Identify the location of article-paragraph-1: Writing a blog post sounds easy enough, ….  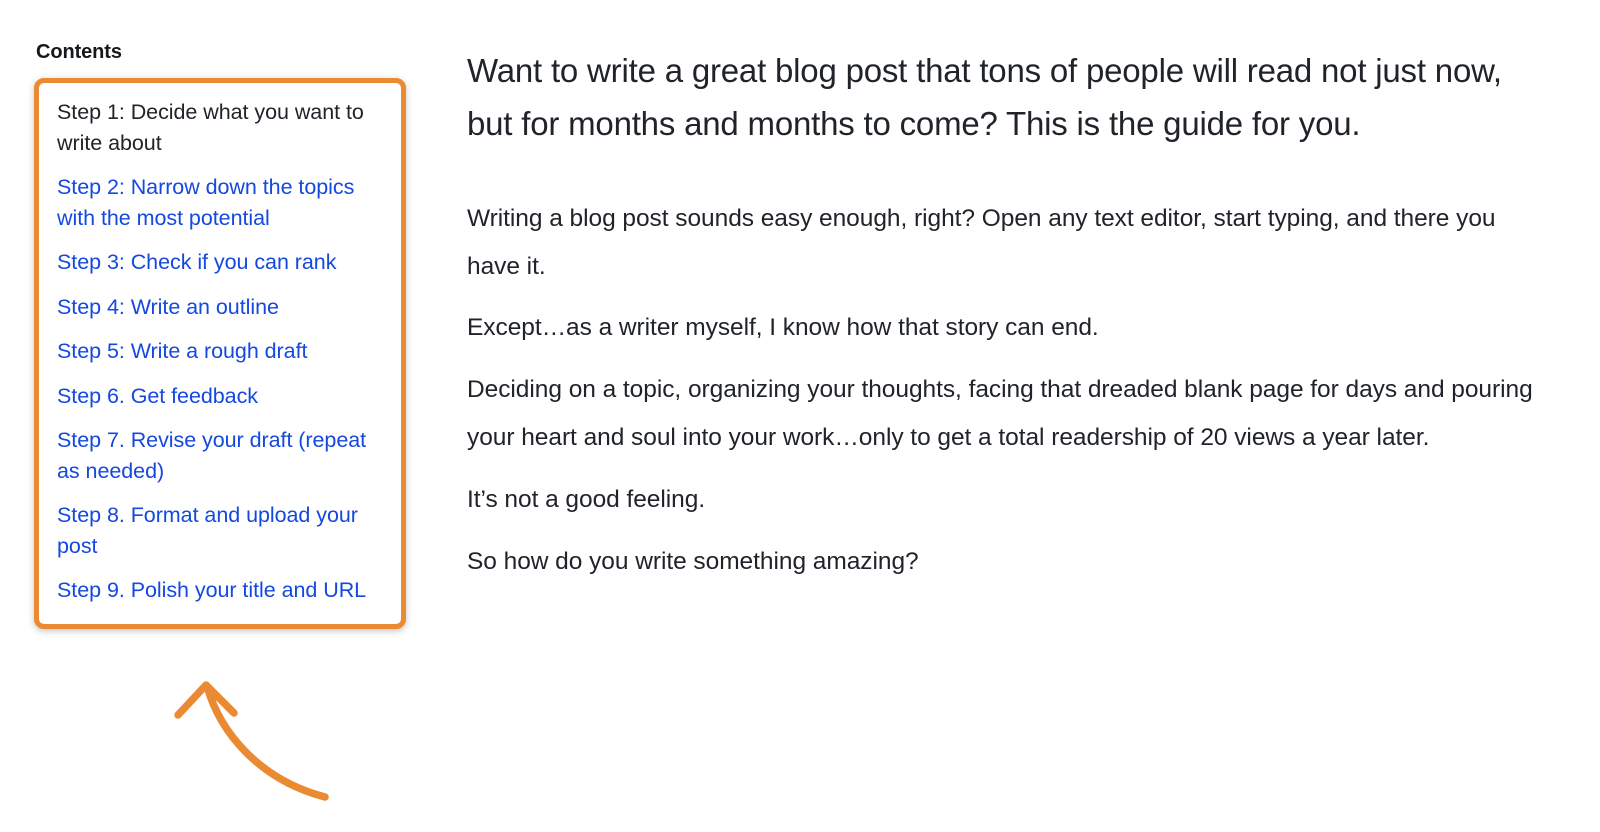
(981, 242).